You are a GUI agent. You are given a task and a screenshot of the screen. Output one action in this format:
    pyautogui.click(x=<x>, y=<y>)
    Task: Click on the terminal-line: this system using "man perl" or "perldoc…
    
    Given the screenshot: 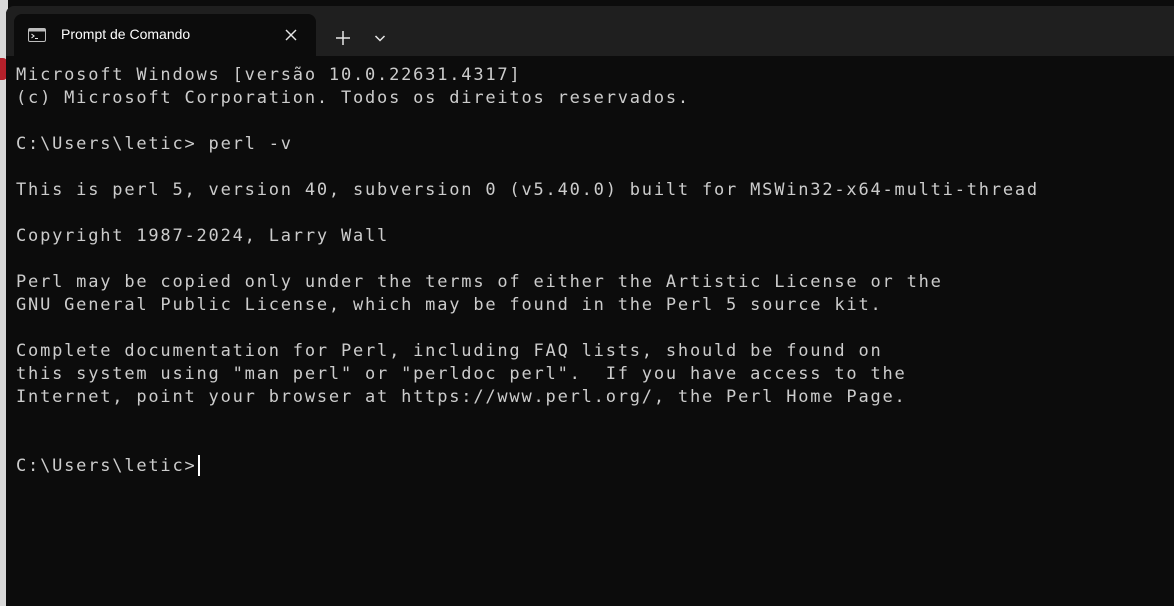 What is the action you would take?
    pyautogui.click(x=461, y=374)
    